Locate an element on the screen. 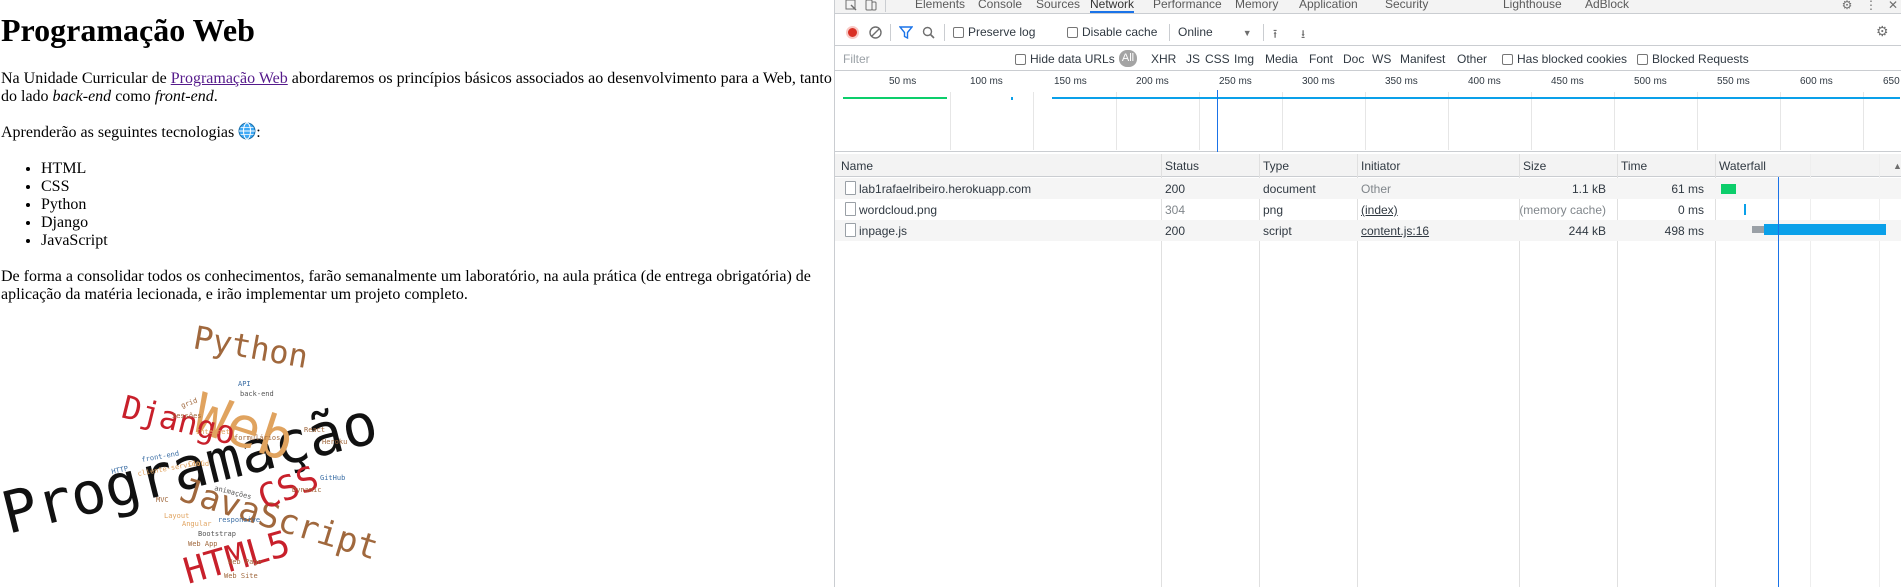 The height and width of the screenshot is (587, 1901). request-type: document is located at coordinates (1289, 189).